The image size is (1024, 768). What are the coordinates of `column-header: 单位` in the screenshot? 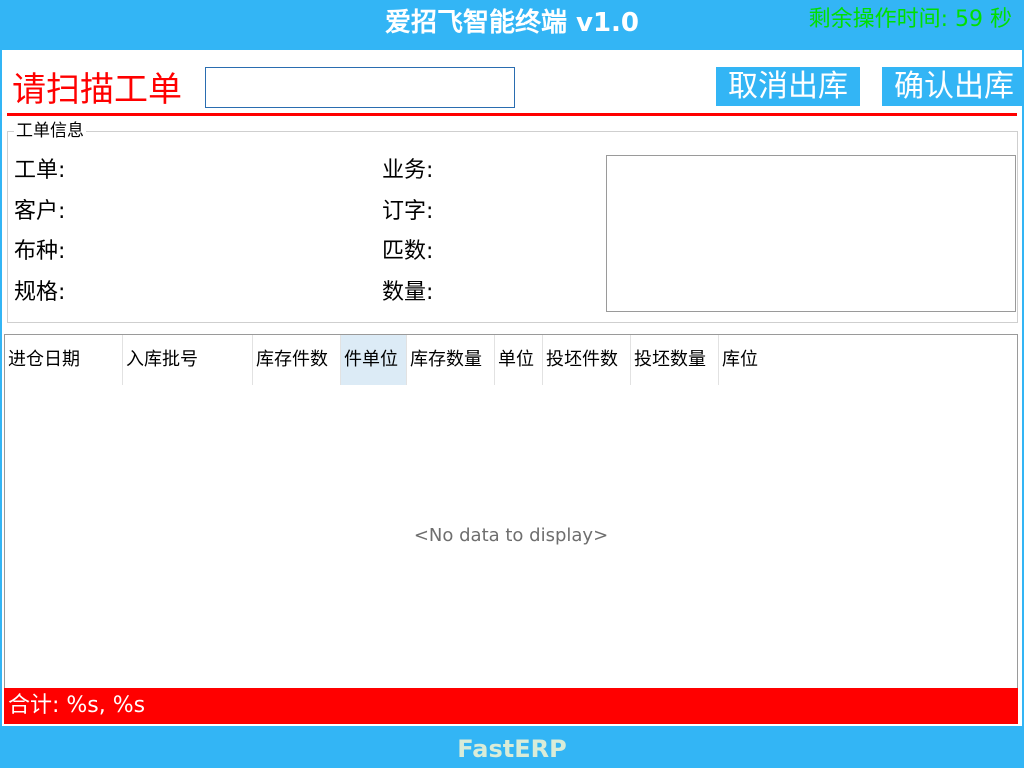 It's located at (519, 360).